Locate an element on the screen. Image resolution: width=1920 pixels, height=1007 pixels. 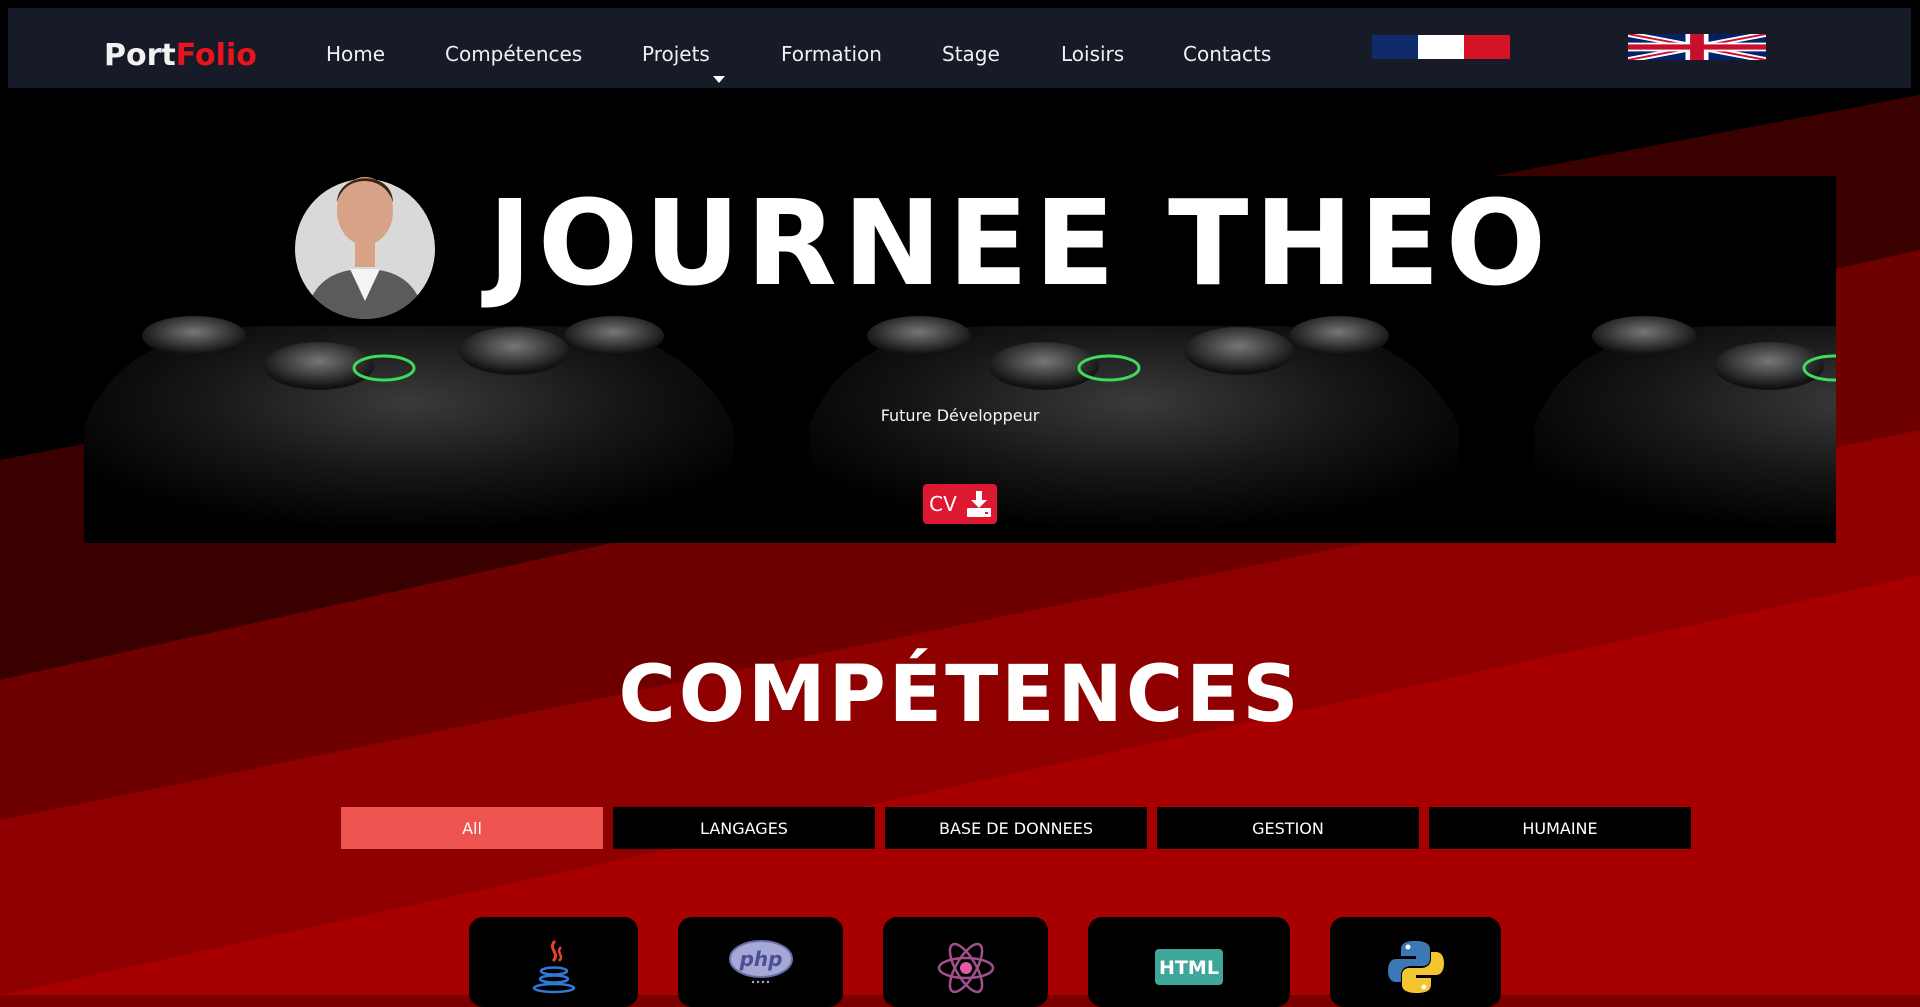
nav-item-competences: Compétences is located at coordinates (513, 54).